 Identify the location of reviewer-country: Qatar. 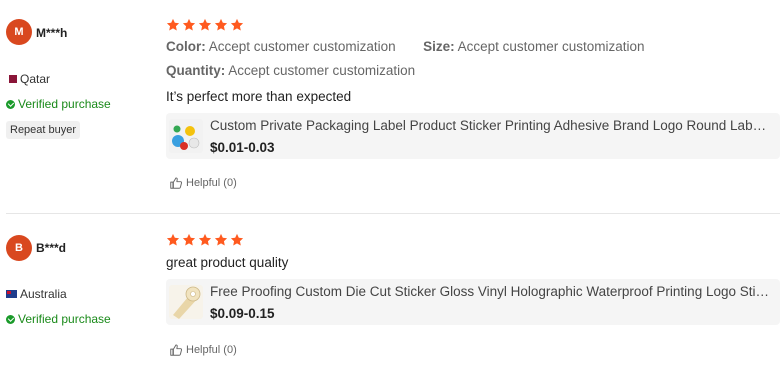
(28, 79).